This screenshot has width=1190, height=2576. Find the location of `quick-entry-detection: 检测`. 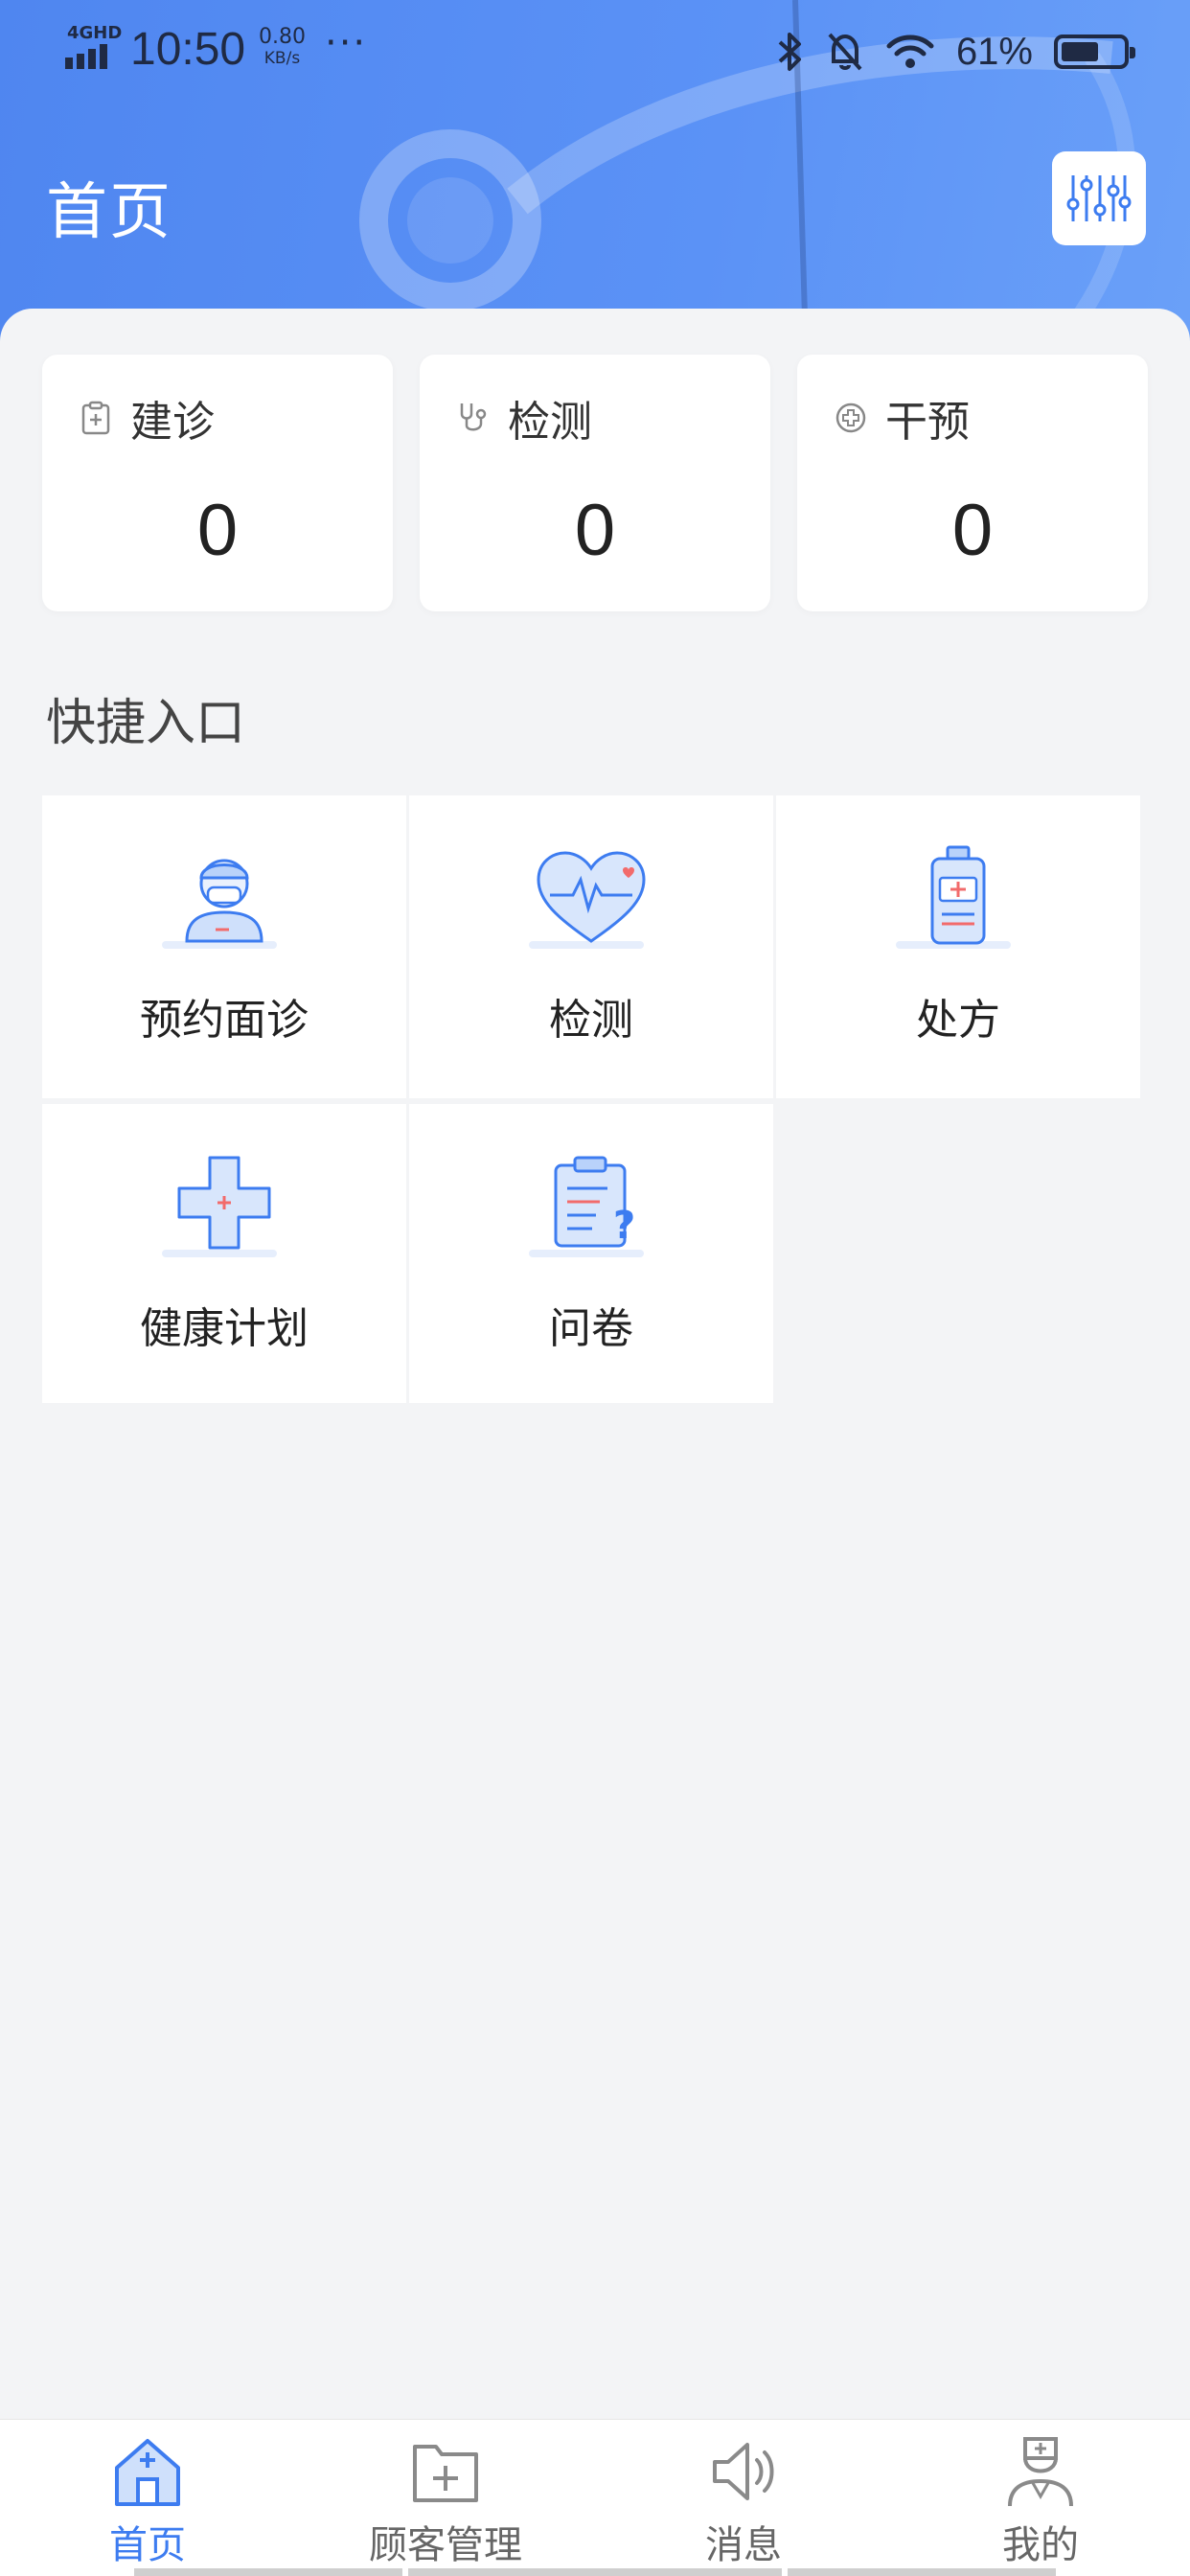

quick-entry-detection: 检测 is located at coordinates (591, 946).